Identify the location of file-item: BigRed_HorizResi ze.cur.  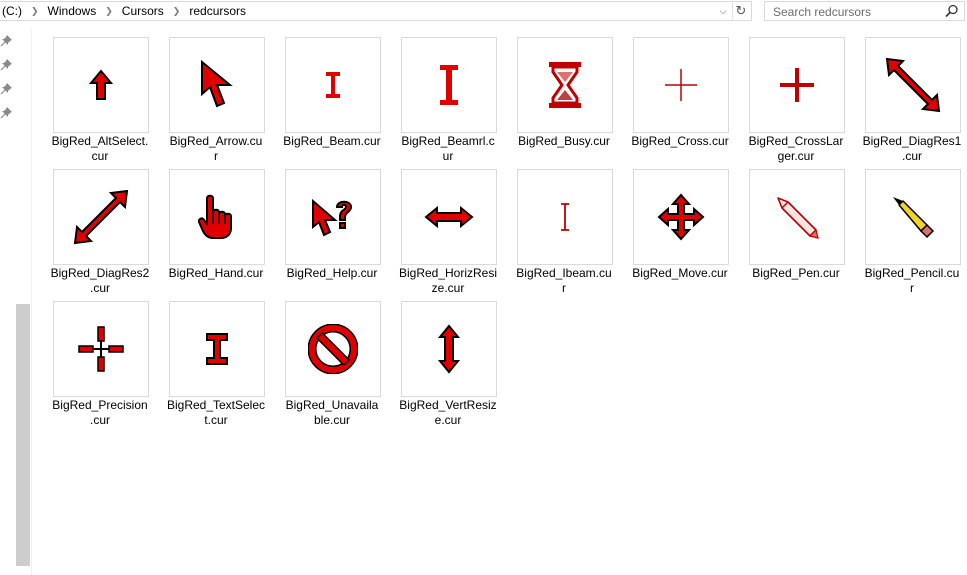
(444, 233).